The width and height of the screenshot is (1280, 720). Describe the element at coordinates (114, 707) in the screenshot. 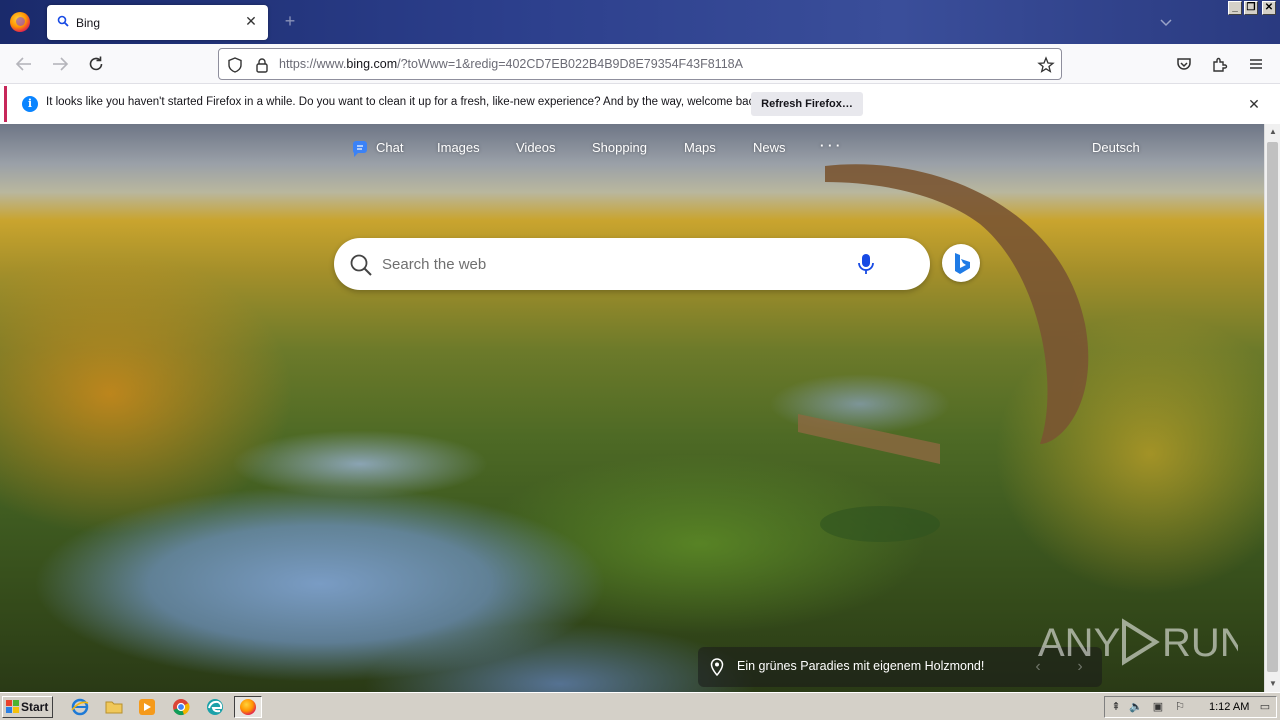

I see `folder-icon` at that location.